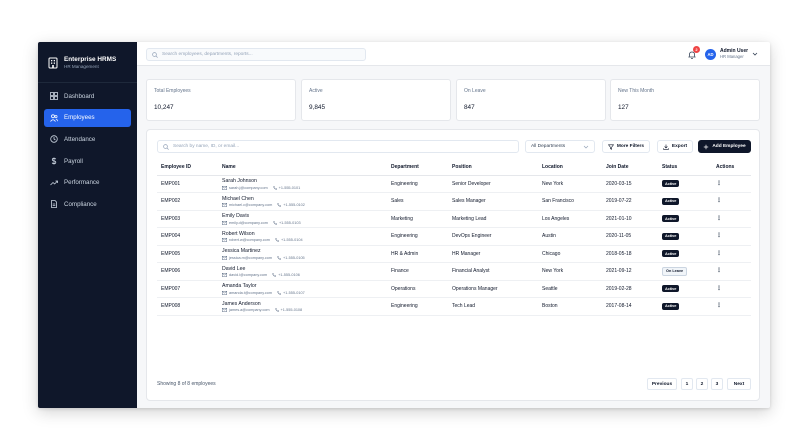  What do you see at coordinates (693, 53) in the screenshot?
I see `notifications-button: 2` at bounding box center [693, 53].